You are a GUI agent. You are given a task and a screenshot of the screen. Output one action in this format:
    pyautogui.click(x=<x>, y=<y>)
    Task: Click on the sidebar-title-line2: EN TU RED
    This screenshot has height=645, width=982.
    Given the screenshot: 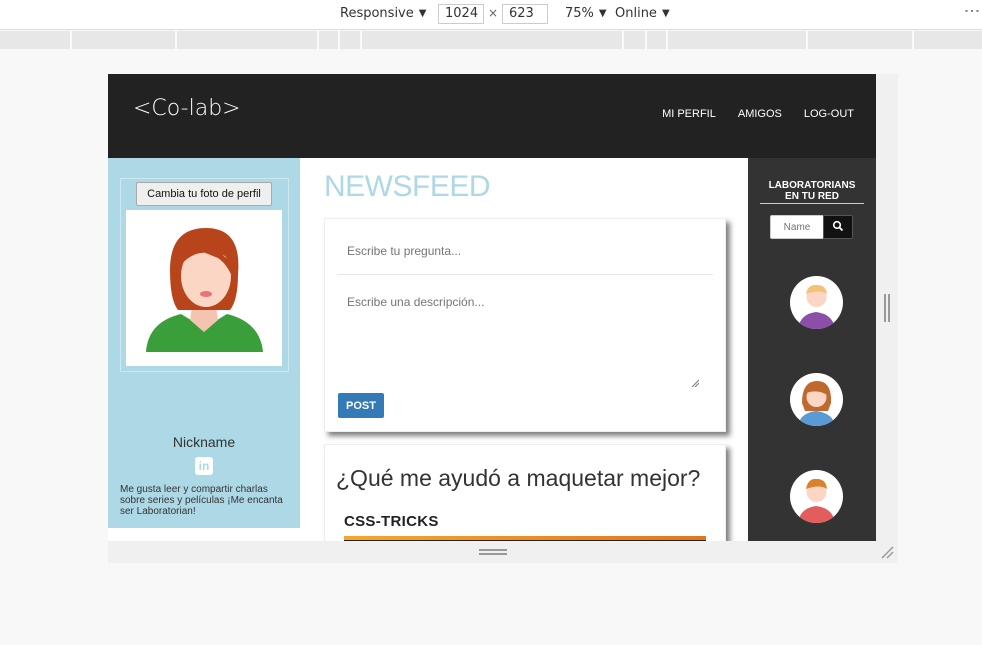 What is the action you would take?
    pyautogui.click(x=812, y=197)
    